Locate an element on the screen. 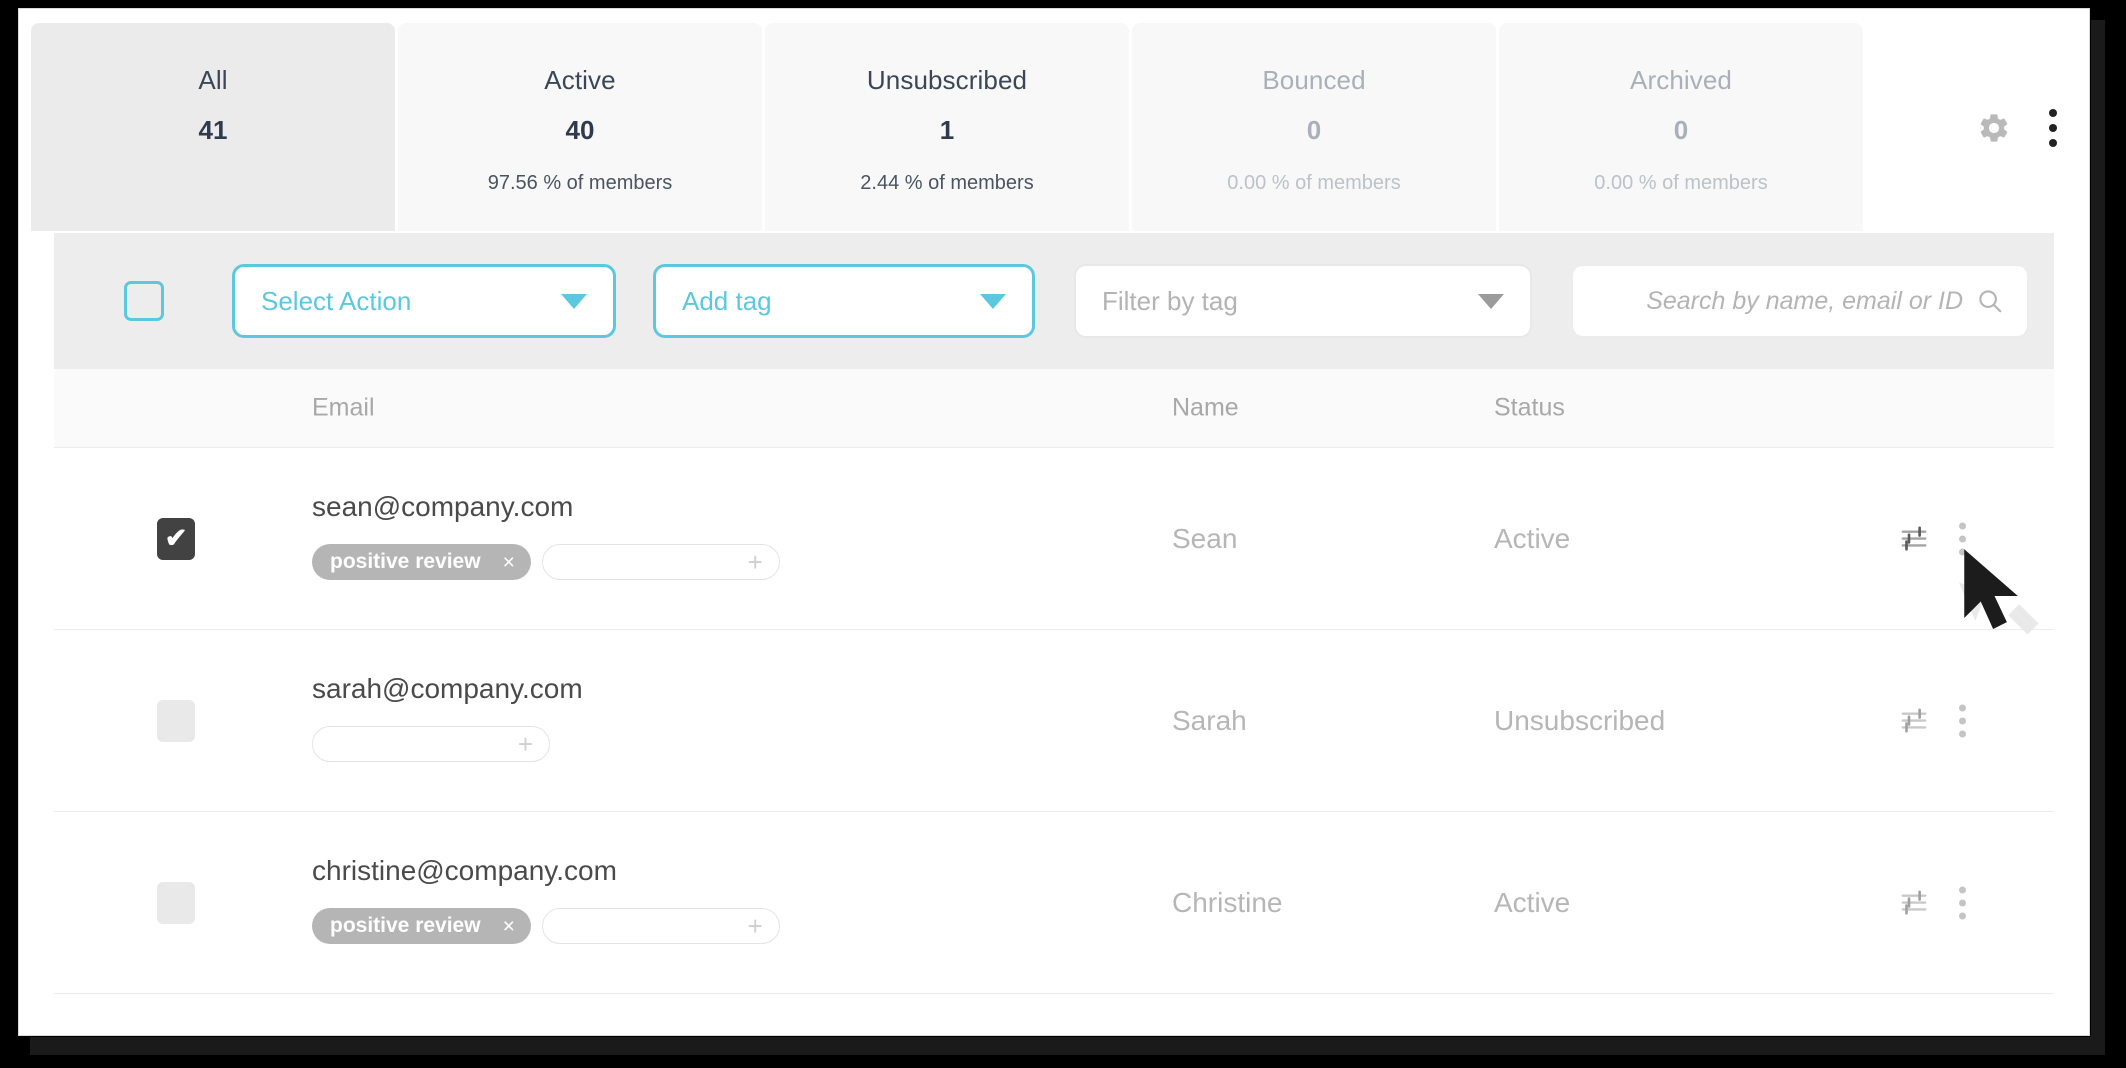 This screenshot has height=1068, width=2126. select-action-label: Select Action is located at coordinates (336, 300).